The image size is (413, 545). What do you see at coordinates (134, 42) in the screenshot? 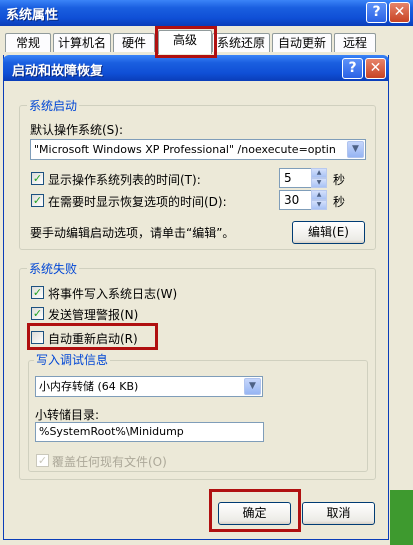
I see `tab-hardware: 硬件` at bounding box center [134, 42].